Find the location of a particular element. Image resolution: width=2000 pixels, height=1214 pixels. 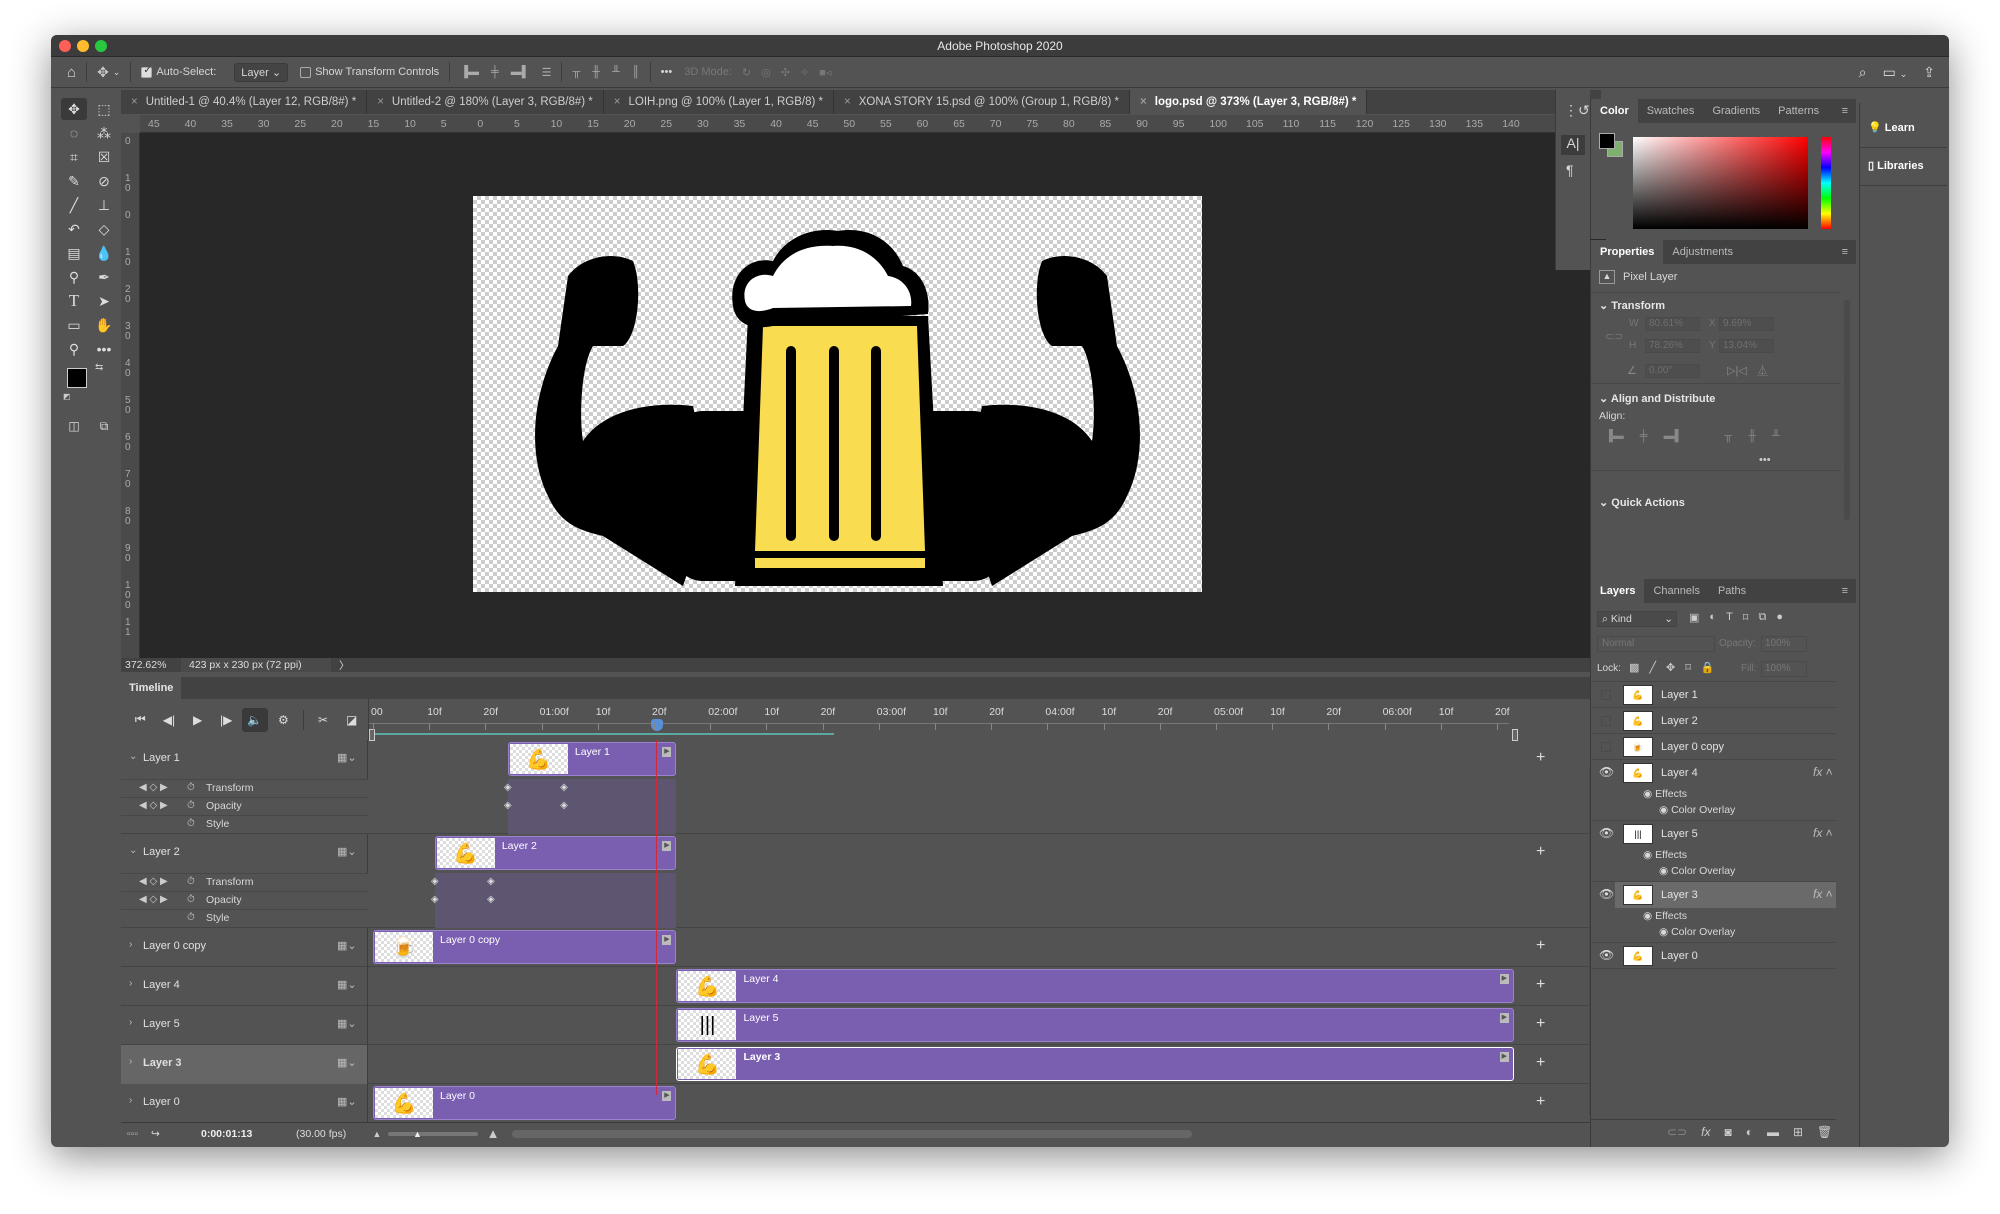

foreground-color-swatch is located at coordinates (77, 378).